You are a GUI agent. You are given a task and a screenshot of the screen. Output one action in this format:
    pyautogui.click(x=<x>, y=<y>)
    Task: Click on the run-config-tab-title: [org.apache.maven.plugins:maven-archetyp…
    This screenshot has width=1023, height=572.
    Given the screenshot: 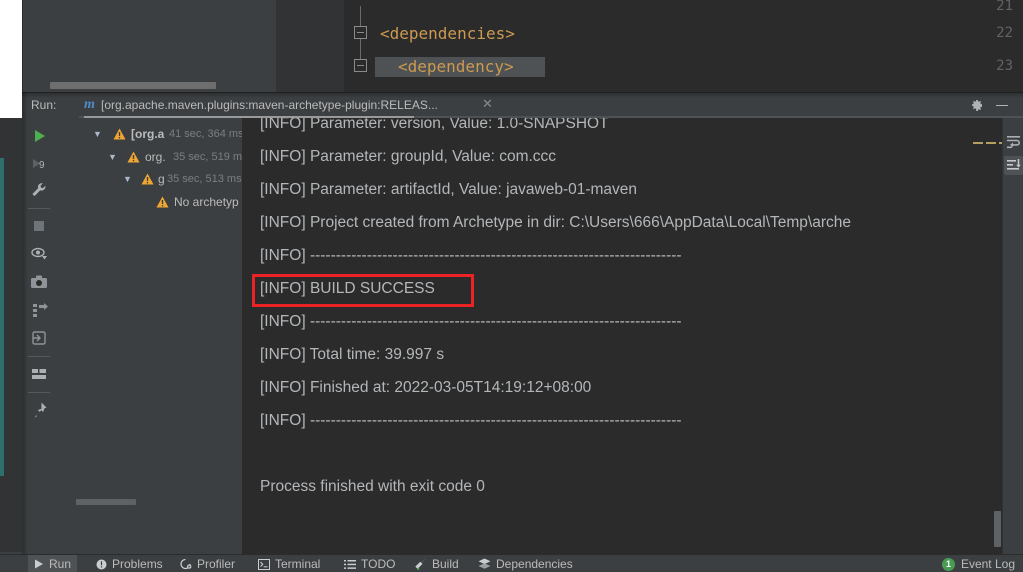 What is the action you would take?
    pyautogui.click(x=269, y=105)
    